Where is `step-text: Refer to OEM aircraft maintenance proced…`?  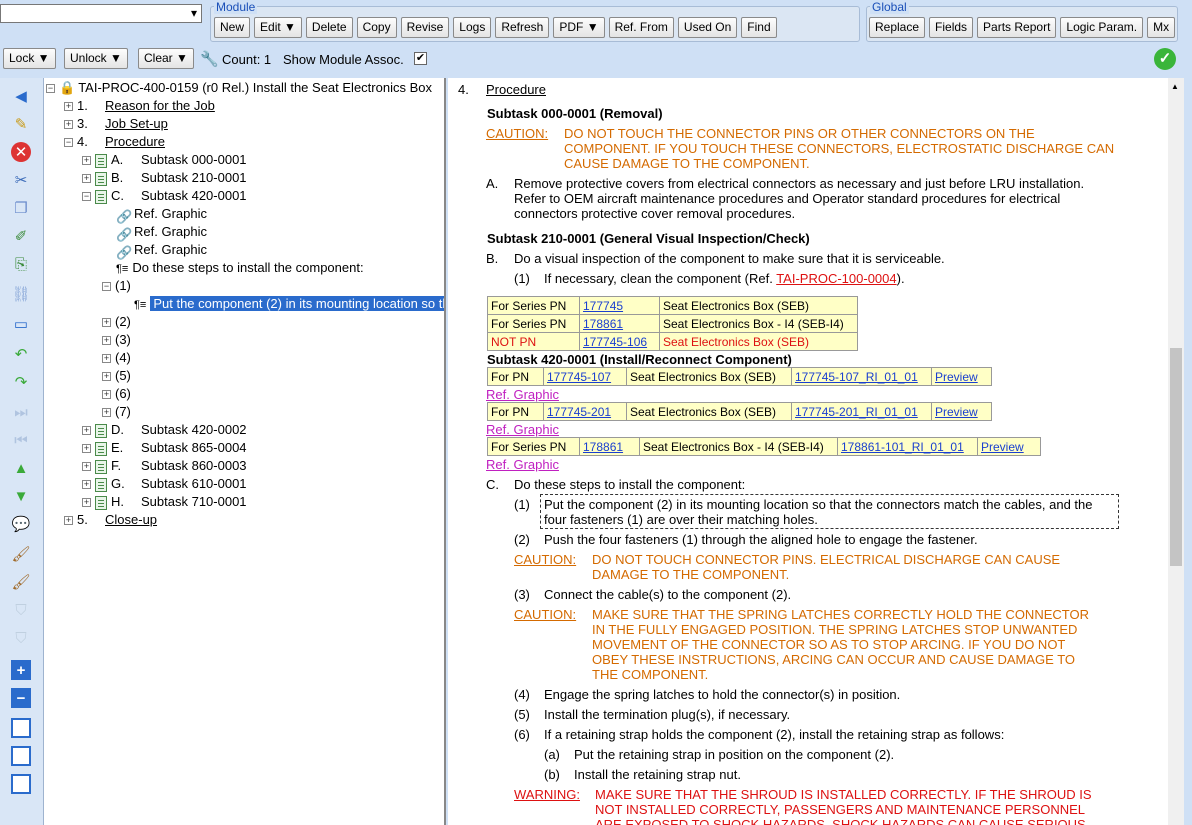
step-text: Refer to OEM aircraft maintenance proced… is located at coordinates (787, 198).